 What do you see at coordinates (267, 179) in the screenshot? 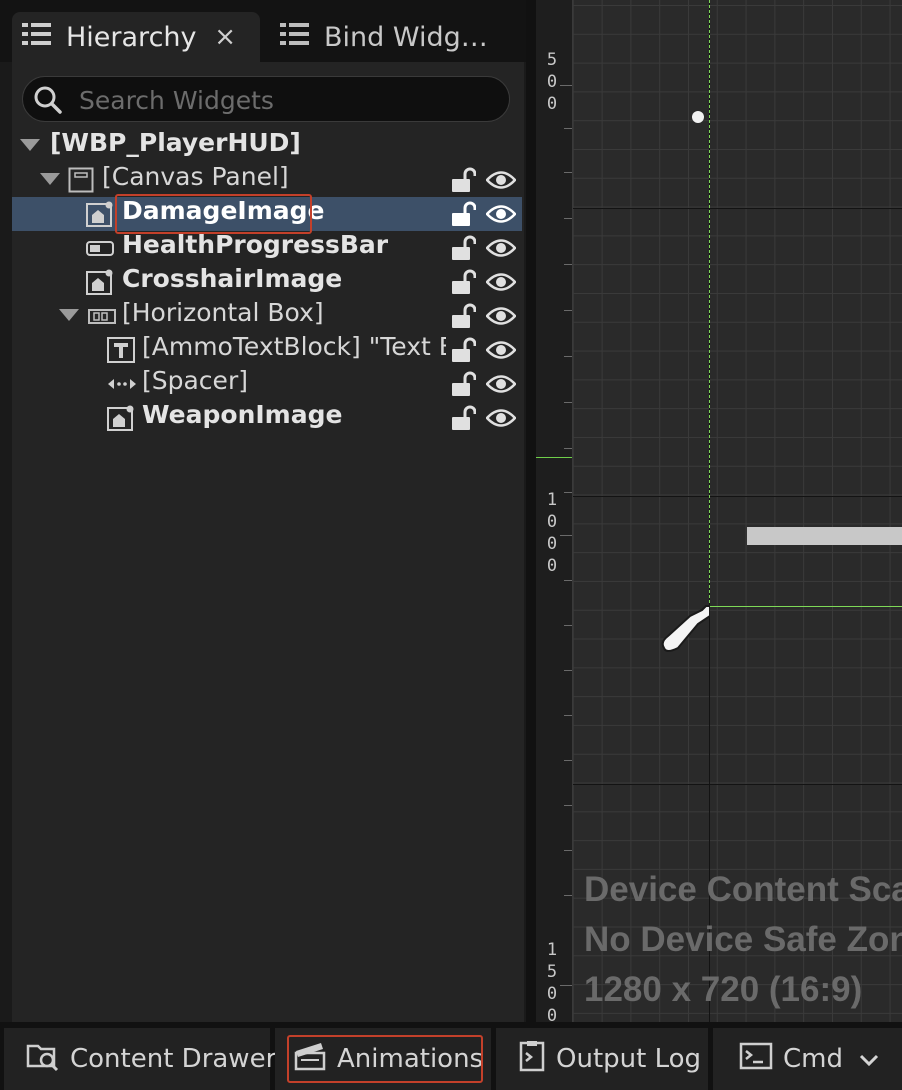
I see `tree-row-canvas-panel: [Canvas Panel]` at bounding box center [267, 179].